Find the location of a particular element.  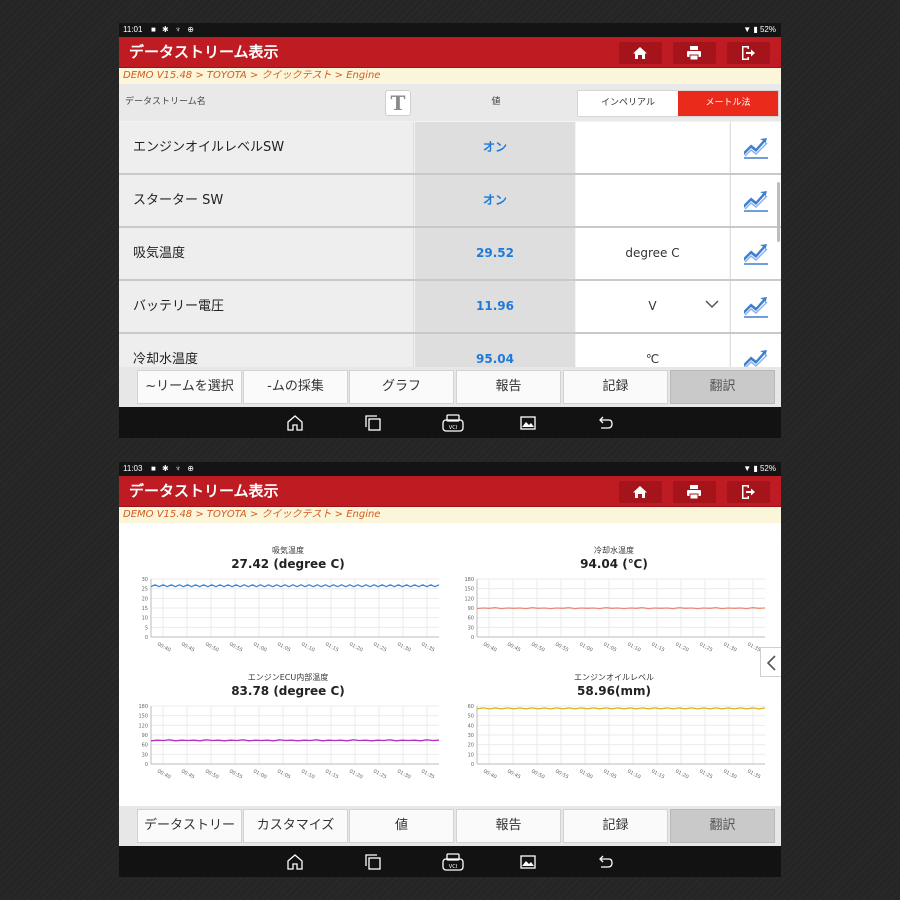

row-name: バッテリー電圧 is located at coordinates (179, 306).